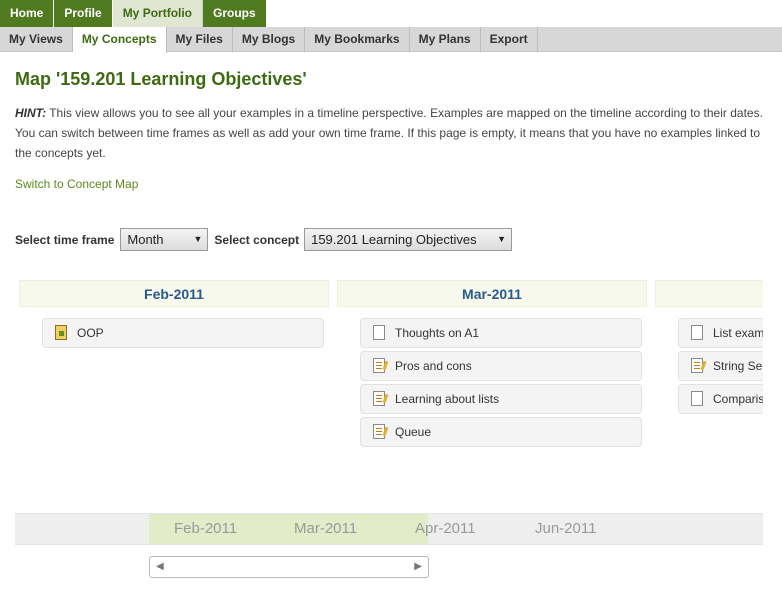  Describe the element at coordinates (235, 13) in the screenshot. I see `tab-groups: Groups` at that location.